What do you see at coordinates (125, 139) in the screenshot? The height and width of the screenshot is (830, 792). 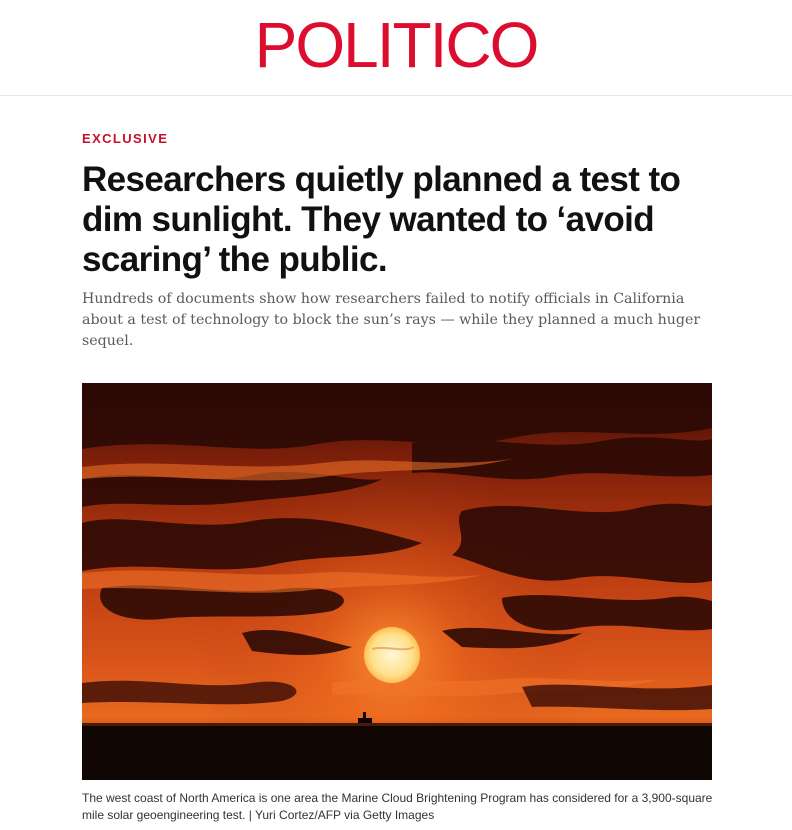 I see `article-kicker: EXCLUSIVE` at bounding box center [125, 139].